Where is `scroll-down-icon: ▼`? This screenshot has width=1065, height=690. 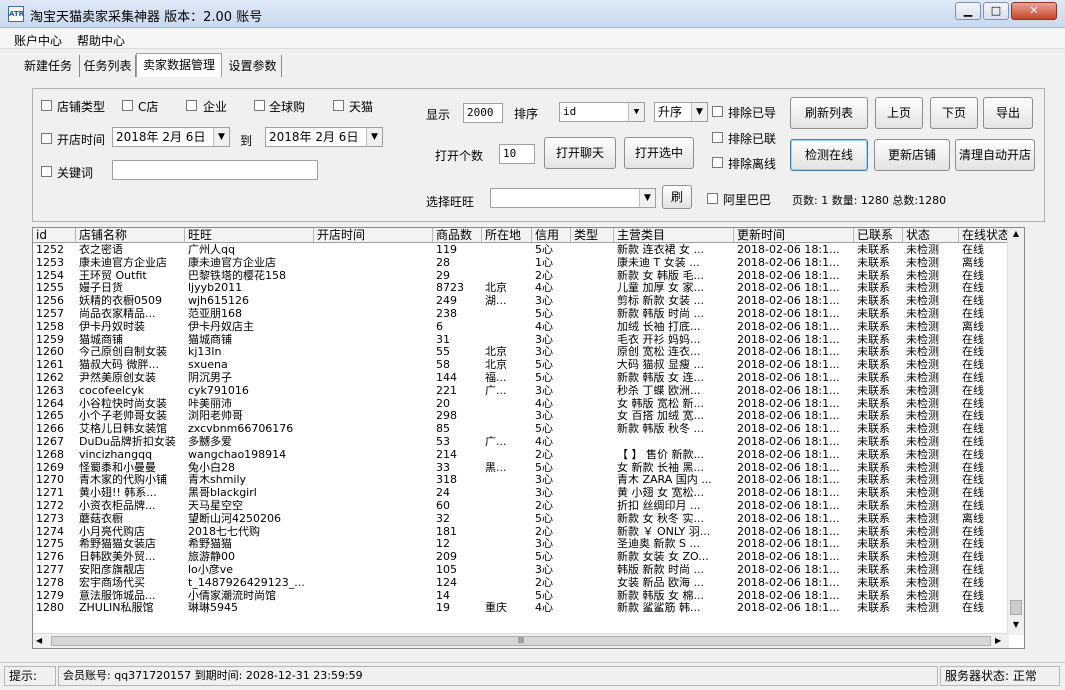
scroll-down-icon: ▼ is located at coordinates (1016, 626).